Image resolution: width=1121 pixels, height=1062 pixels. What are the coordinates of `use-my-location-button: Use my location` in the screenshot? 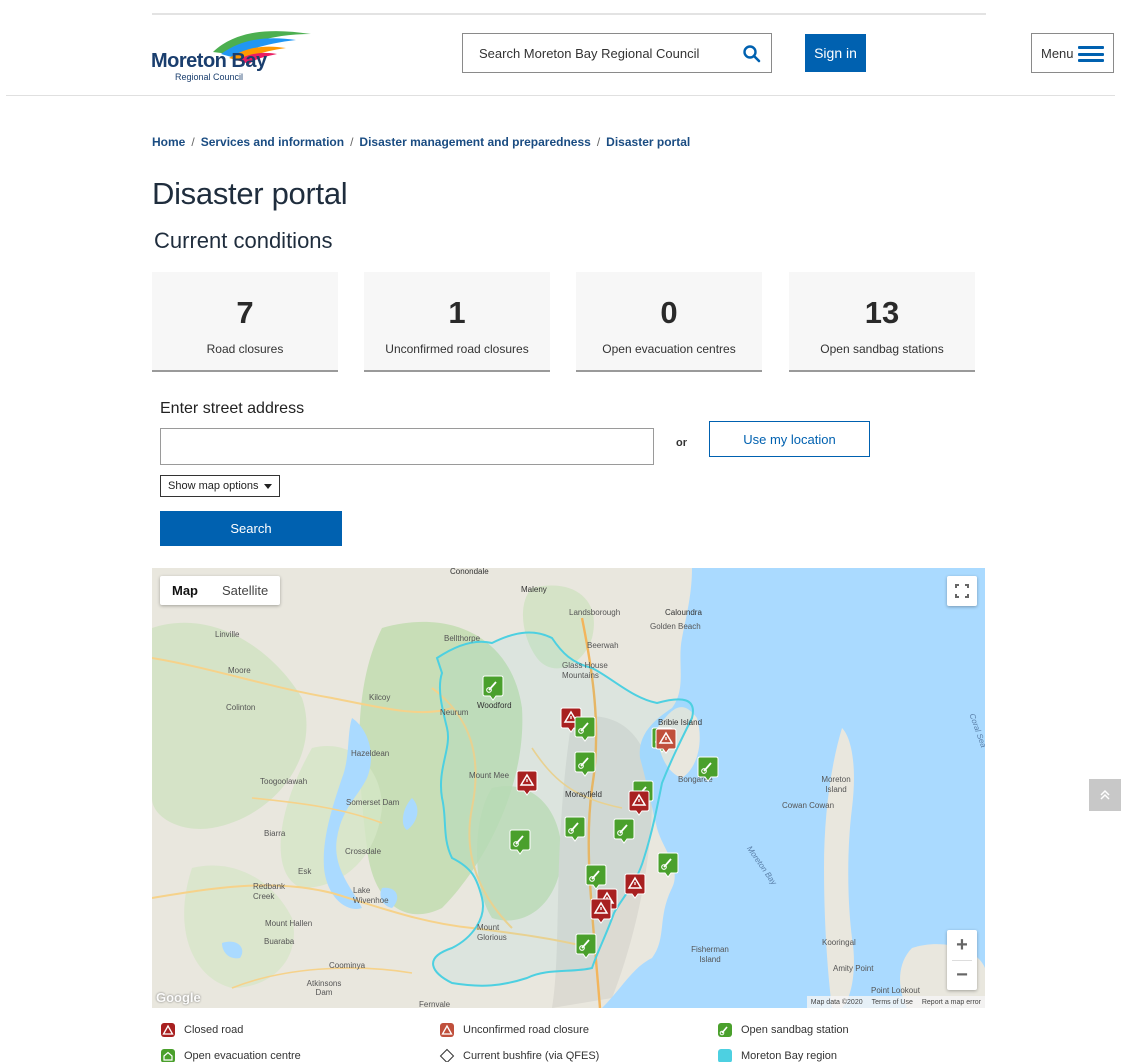 It's located at (789, 439).